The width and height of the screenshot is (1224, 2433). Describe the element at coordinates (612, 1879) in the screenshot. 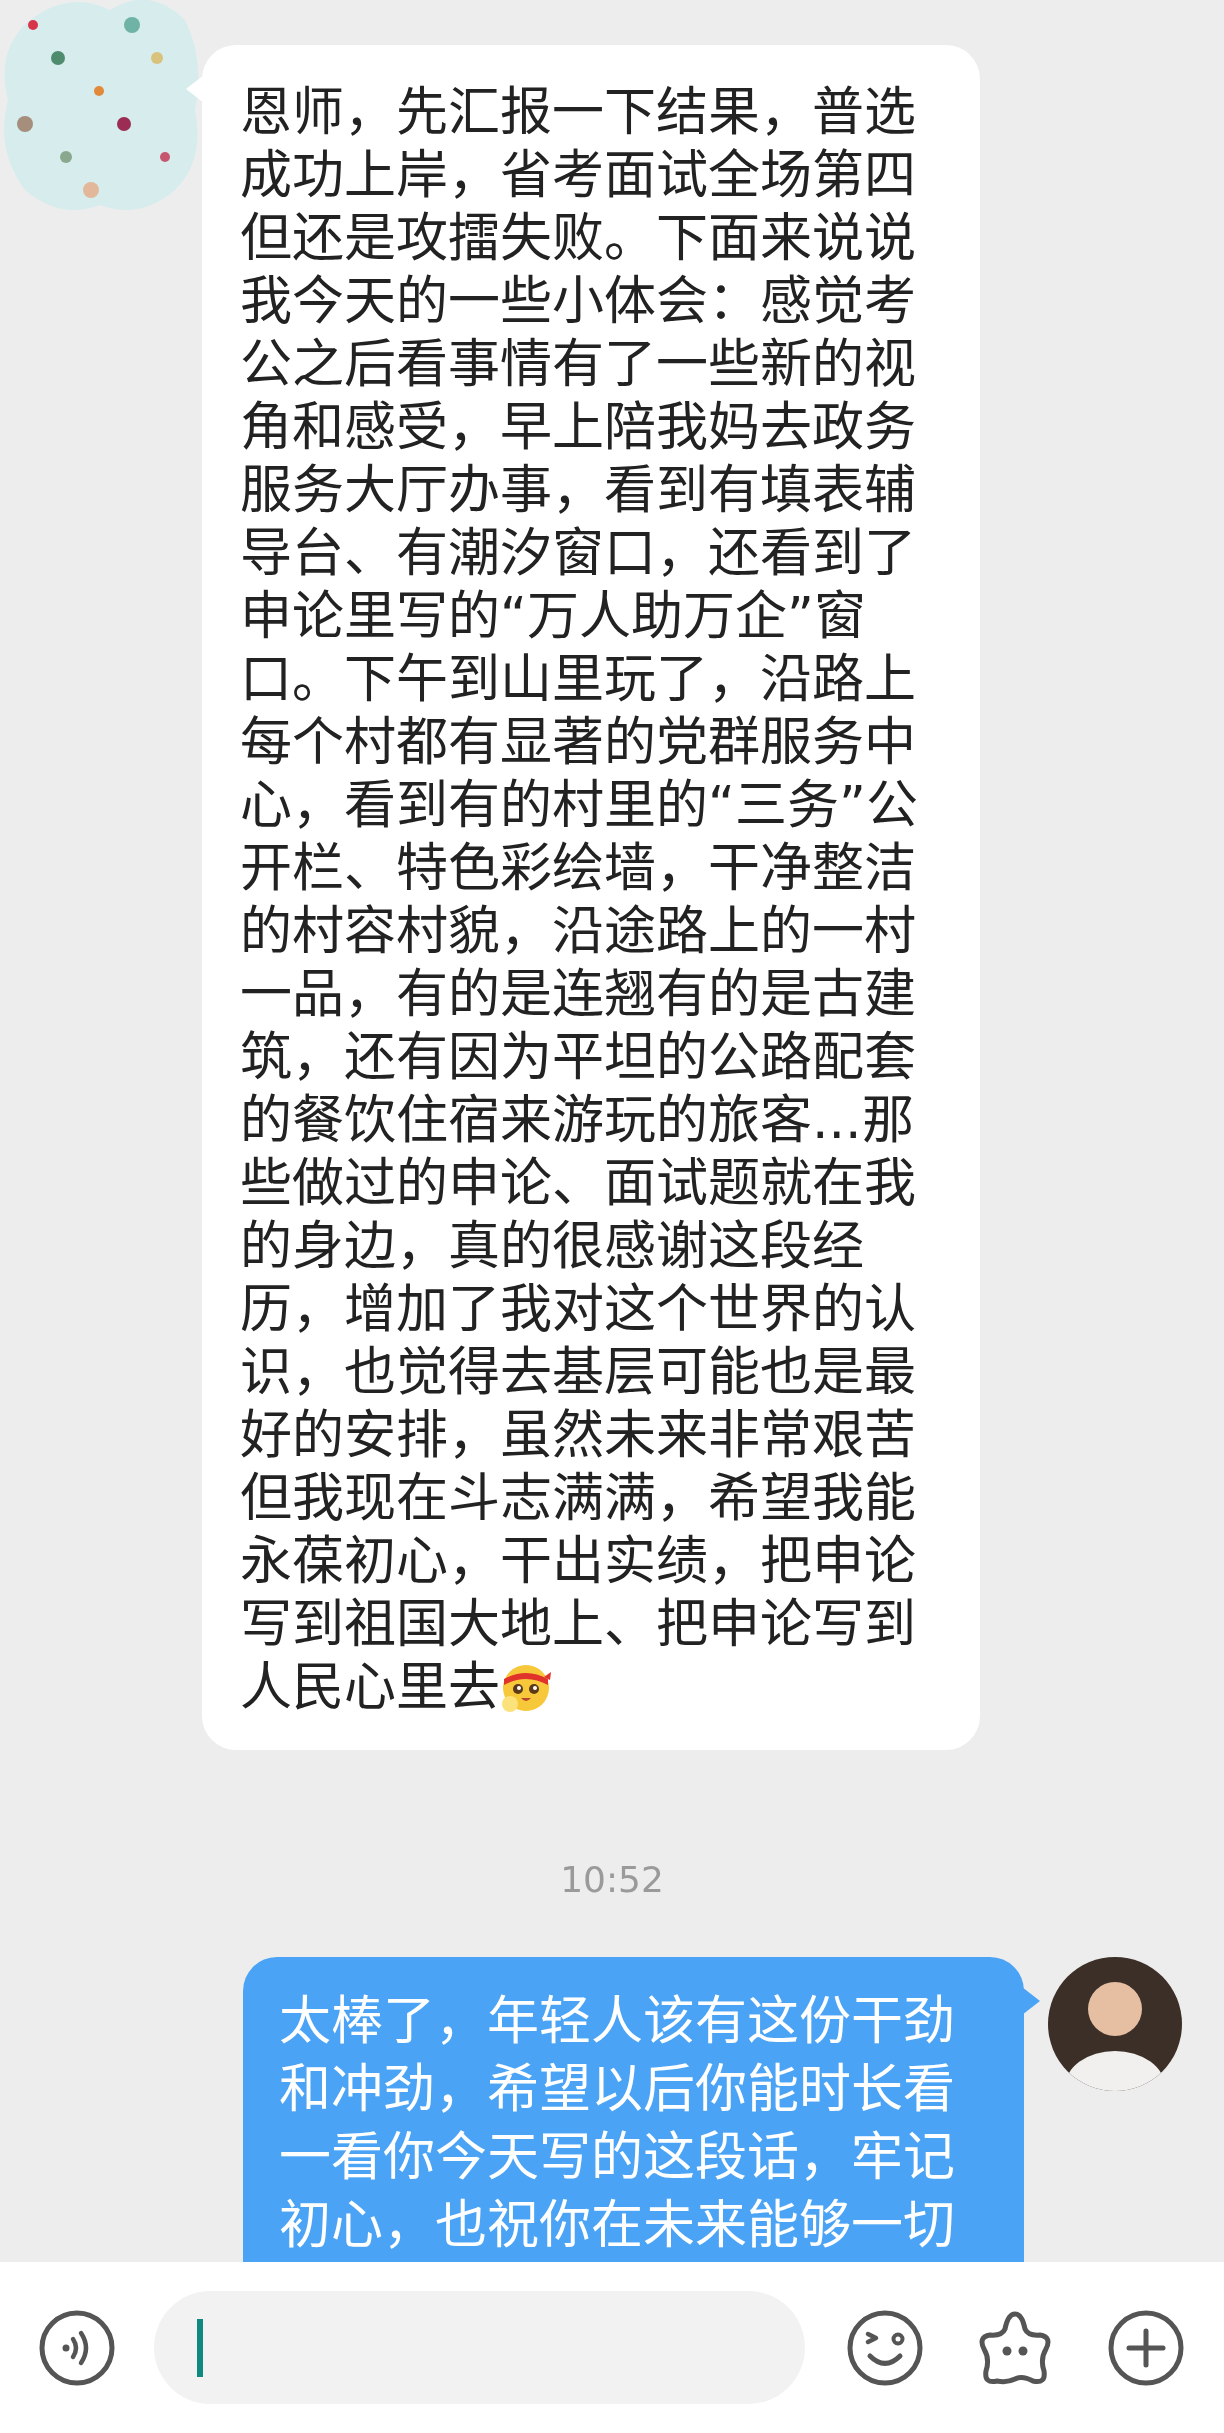

I see `timestamp: 10:52` at that location.